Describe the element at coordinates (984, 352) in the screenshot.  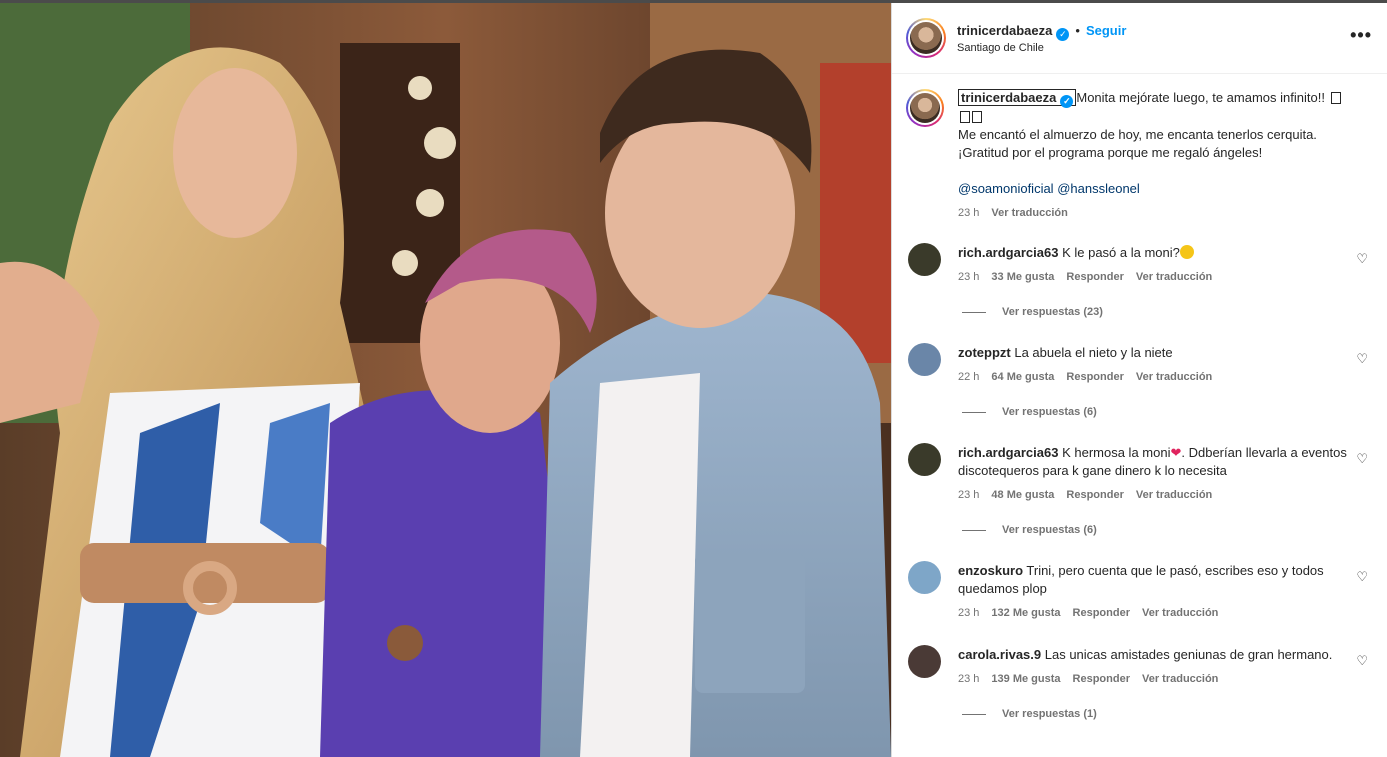
I see `commenter-username: zoteppzt` at that location.